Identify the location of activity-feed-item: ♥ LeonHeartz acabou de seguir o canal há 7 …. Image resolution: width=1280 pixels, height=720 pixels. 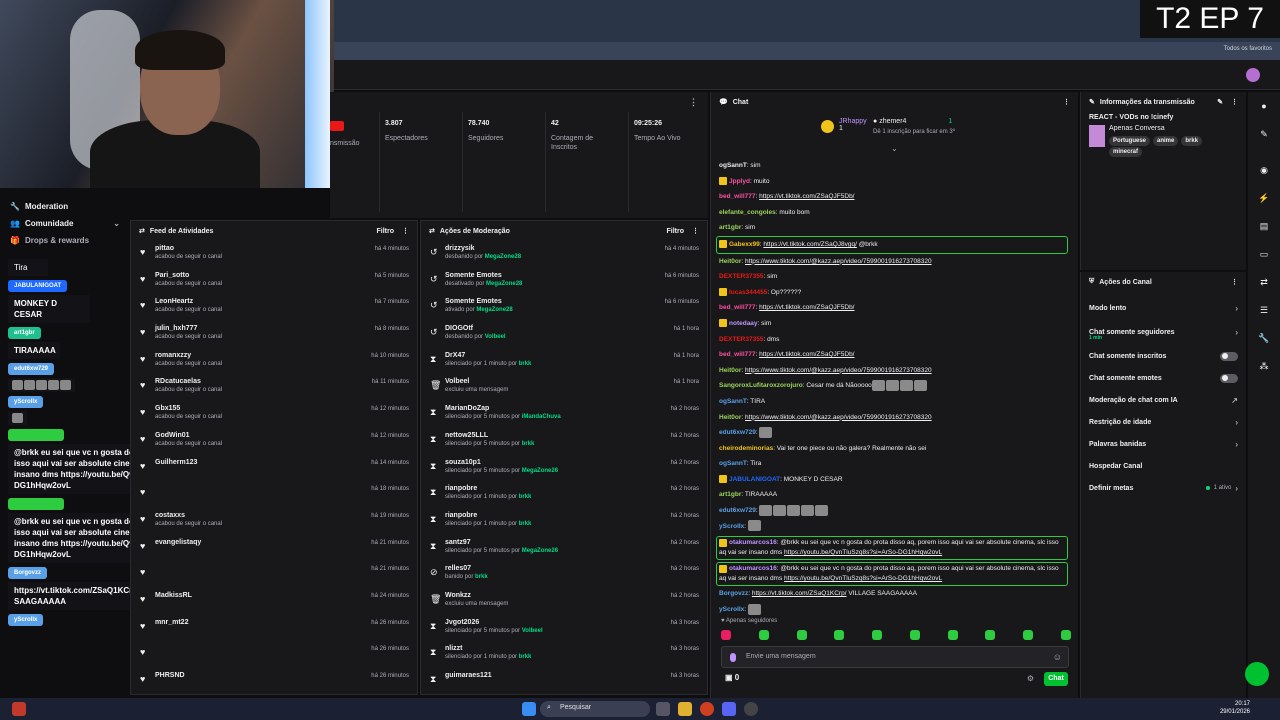
(274, 307).